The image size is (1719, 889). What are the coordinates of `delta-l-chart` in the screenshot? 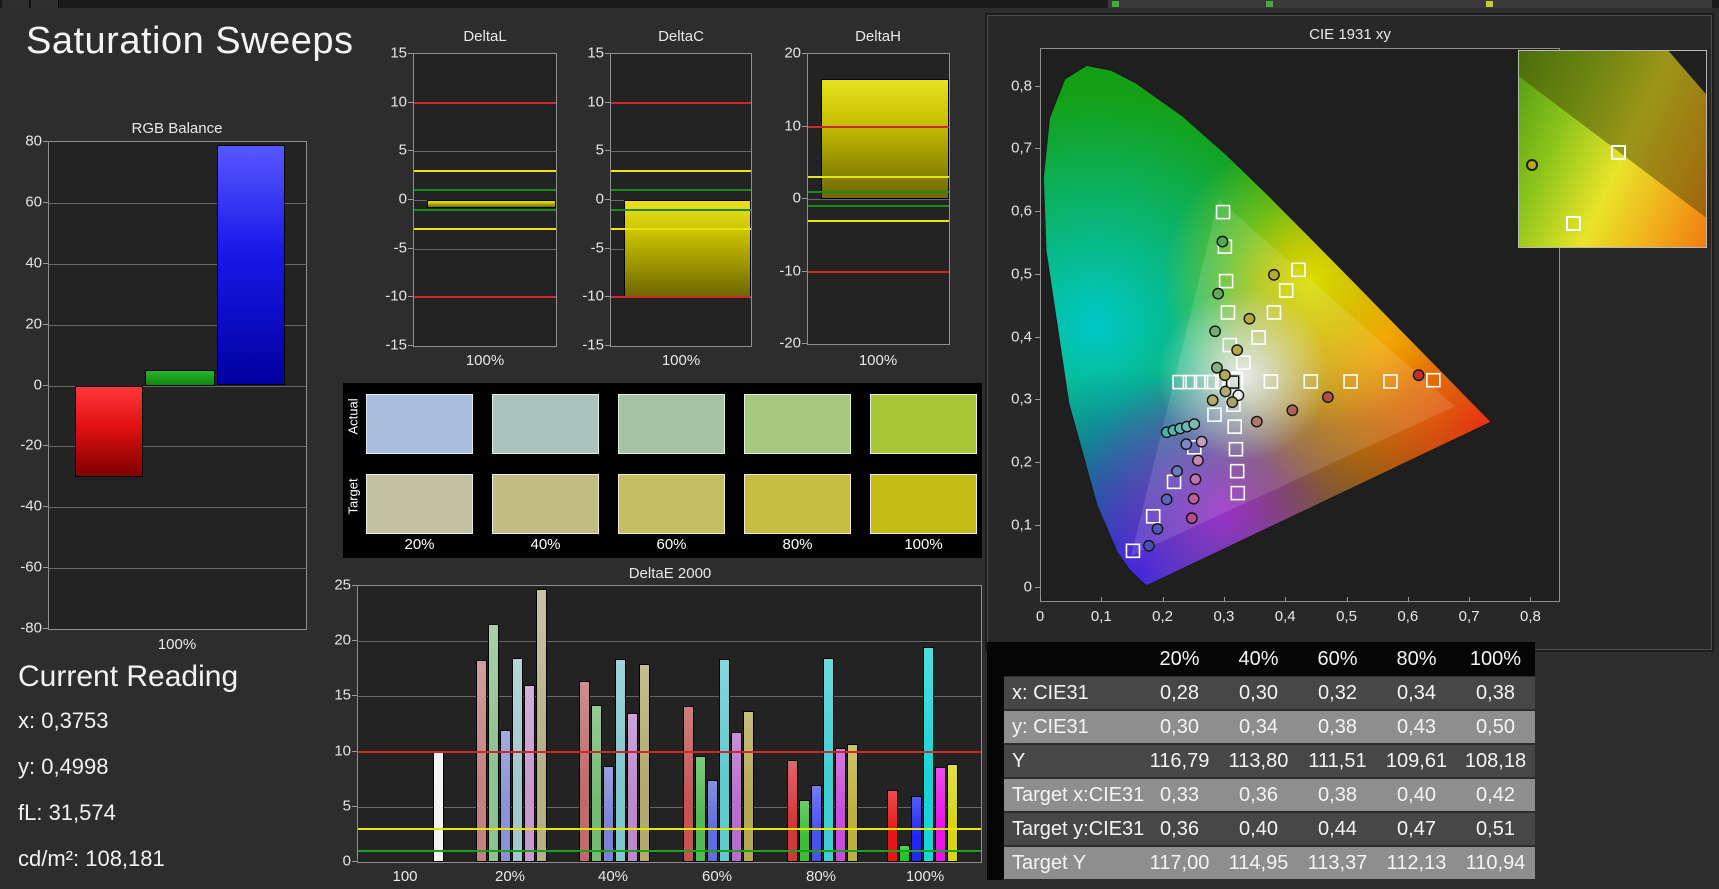 It's located at (485, 200).